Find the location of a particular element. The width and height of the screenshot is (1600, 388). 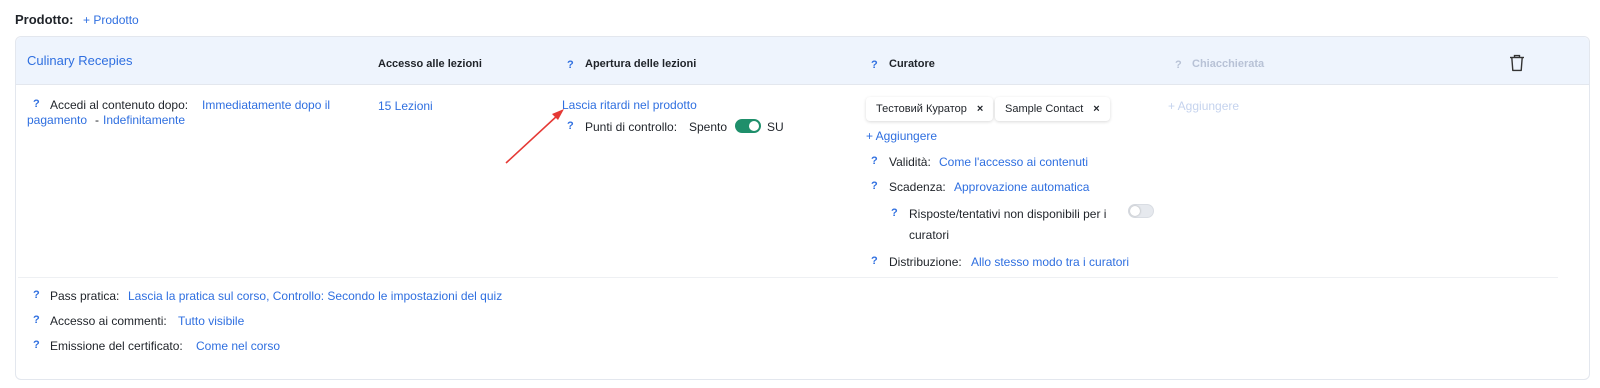

distribution-label: Distribuzione: is located at coordinates (925, 262).